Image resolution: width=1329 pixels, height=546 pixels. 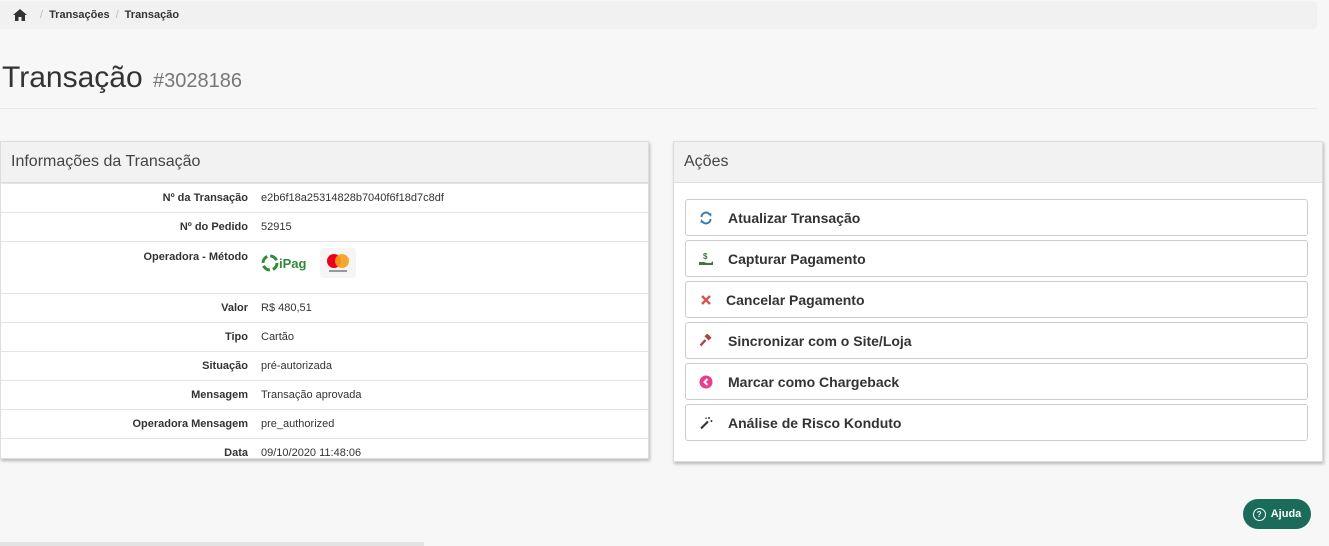 I want to click on operator-message-value: pre_authorized, so click(x=454, y=424).